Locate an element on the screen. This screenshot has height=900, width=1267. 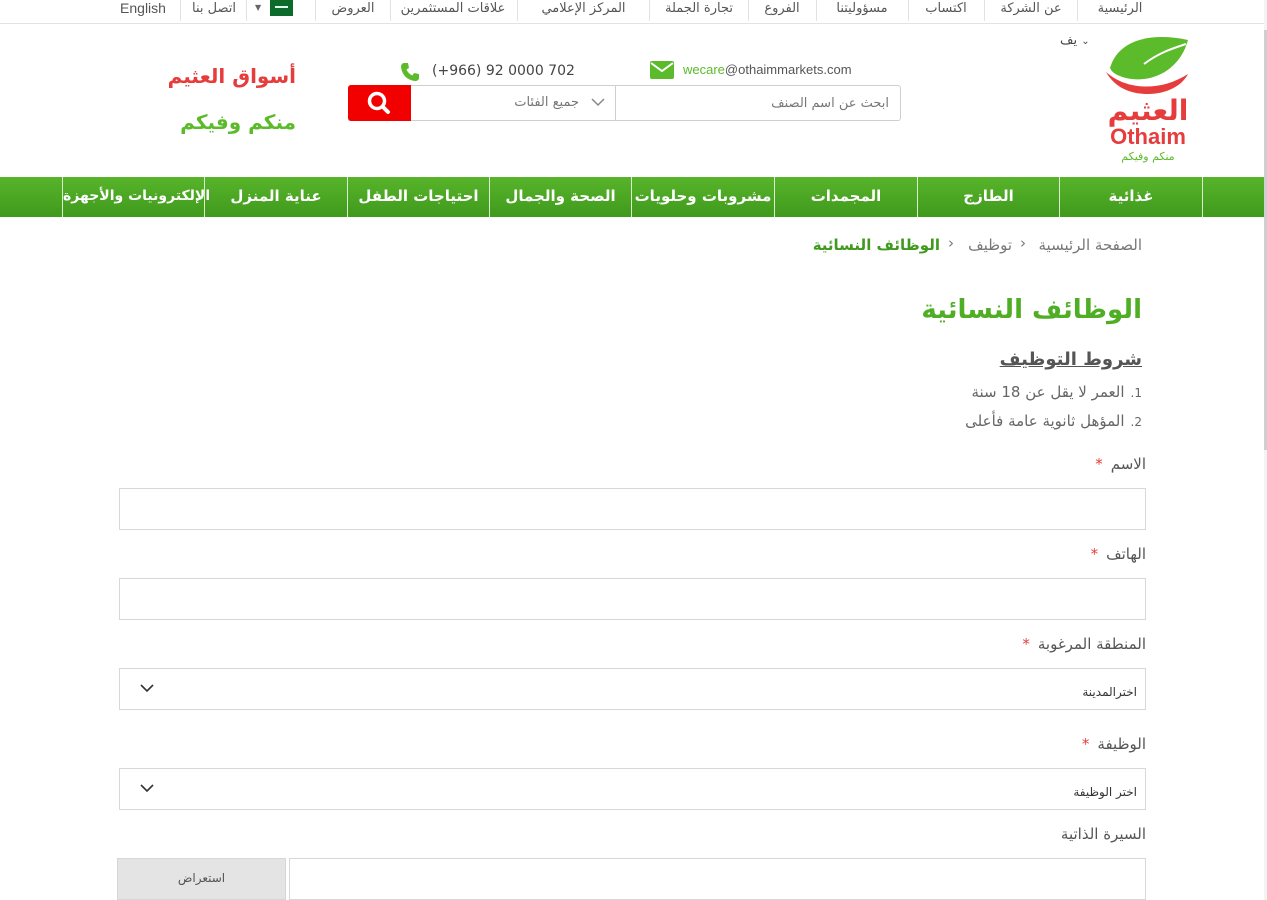
top-link-home: الرئيسية is located at coordinates (1120, 11).